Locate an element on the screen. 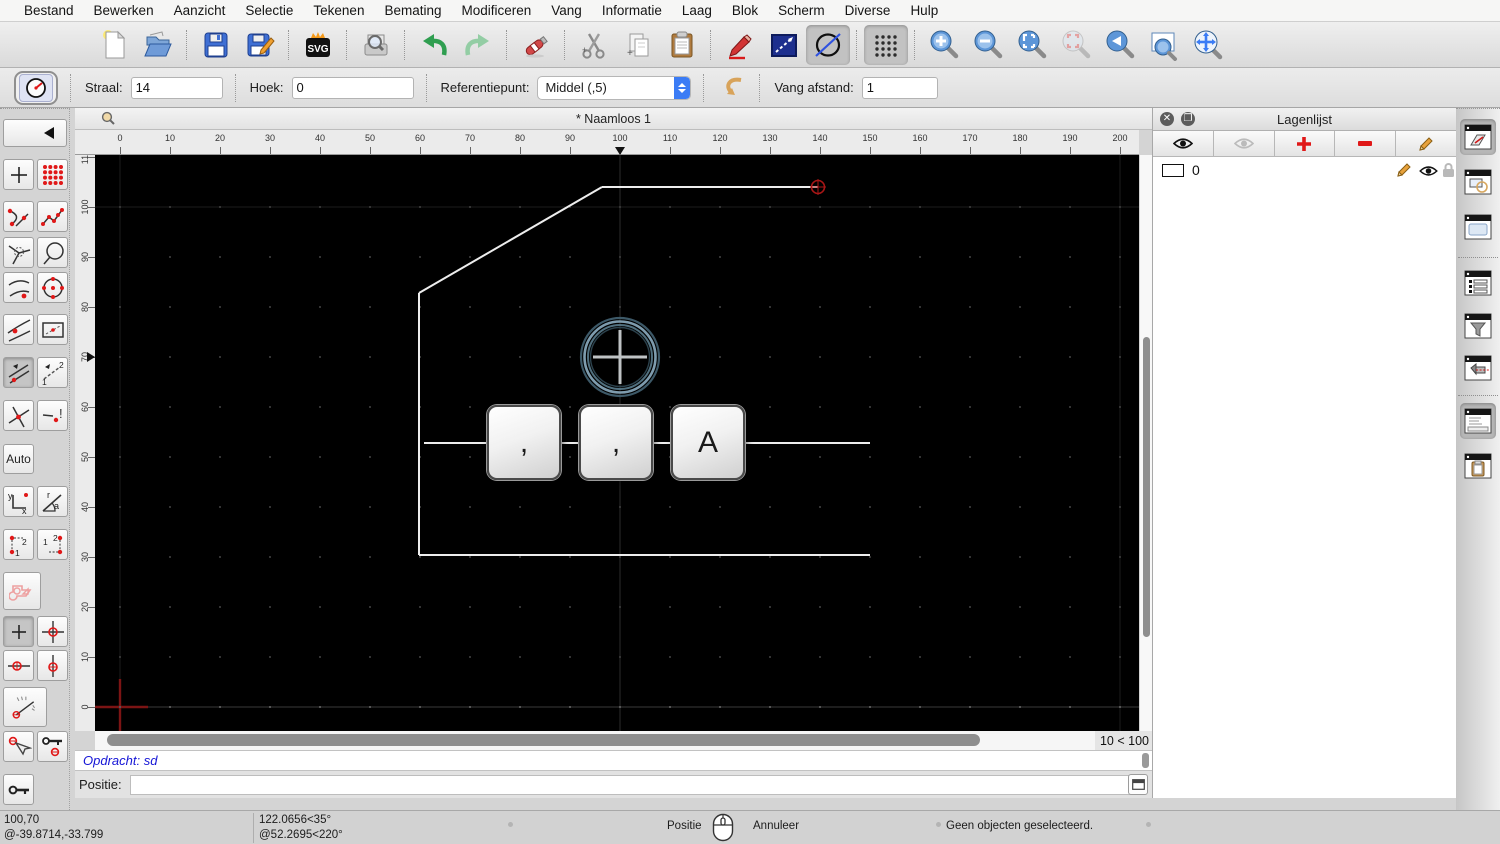  cartesian-entry-tool: yx is located at coordinates (18, 501).